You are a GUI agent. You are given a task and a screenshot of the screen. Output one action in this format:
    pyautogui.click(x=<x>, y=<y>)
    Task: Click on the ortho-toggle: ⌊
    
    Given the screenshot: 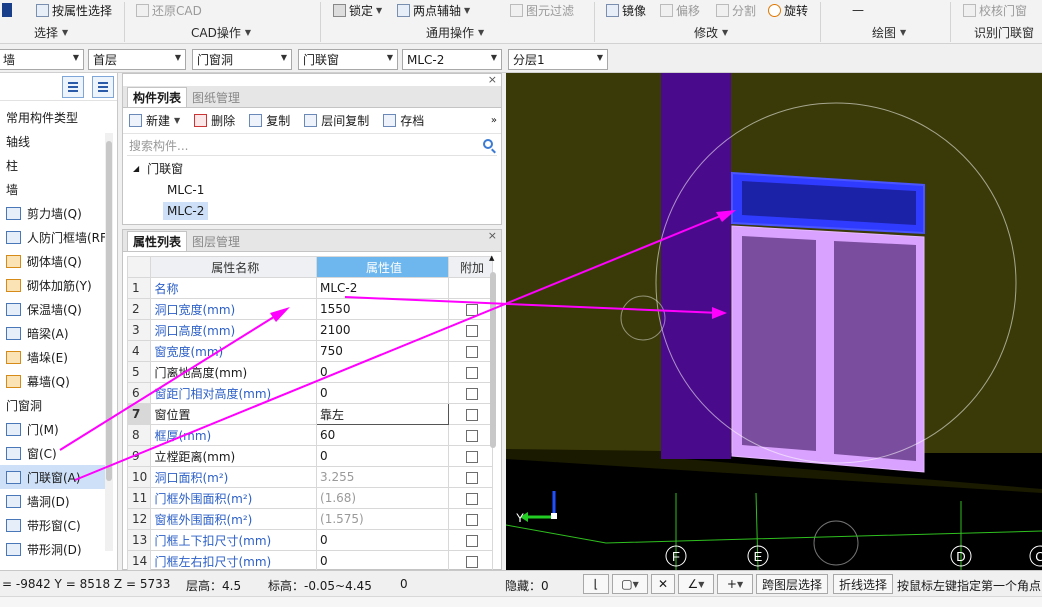 What is the action you would take?
    pyautogui.click(x=596, y=584)
    